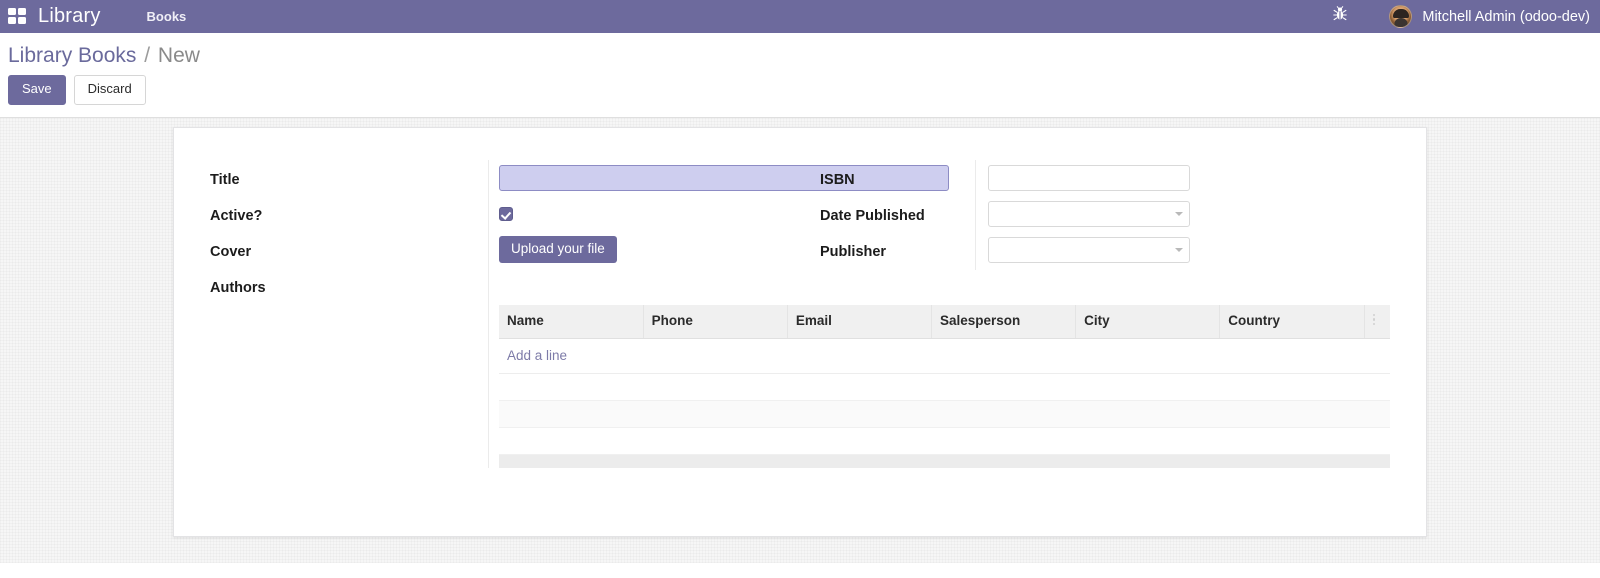 This screenshot has width=1600, height=578. I want to click on column-header-phone: Phone, so click(715, 322).